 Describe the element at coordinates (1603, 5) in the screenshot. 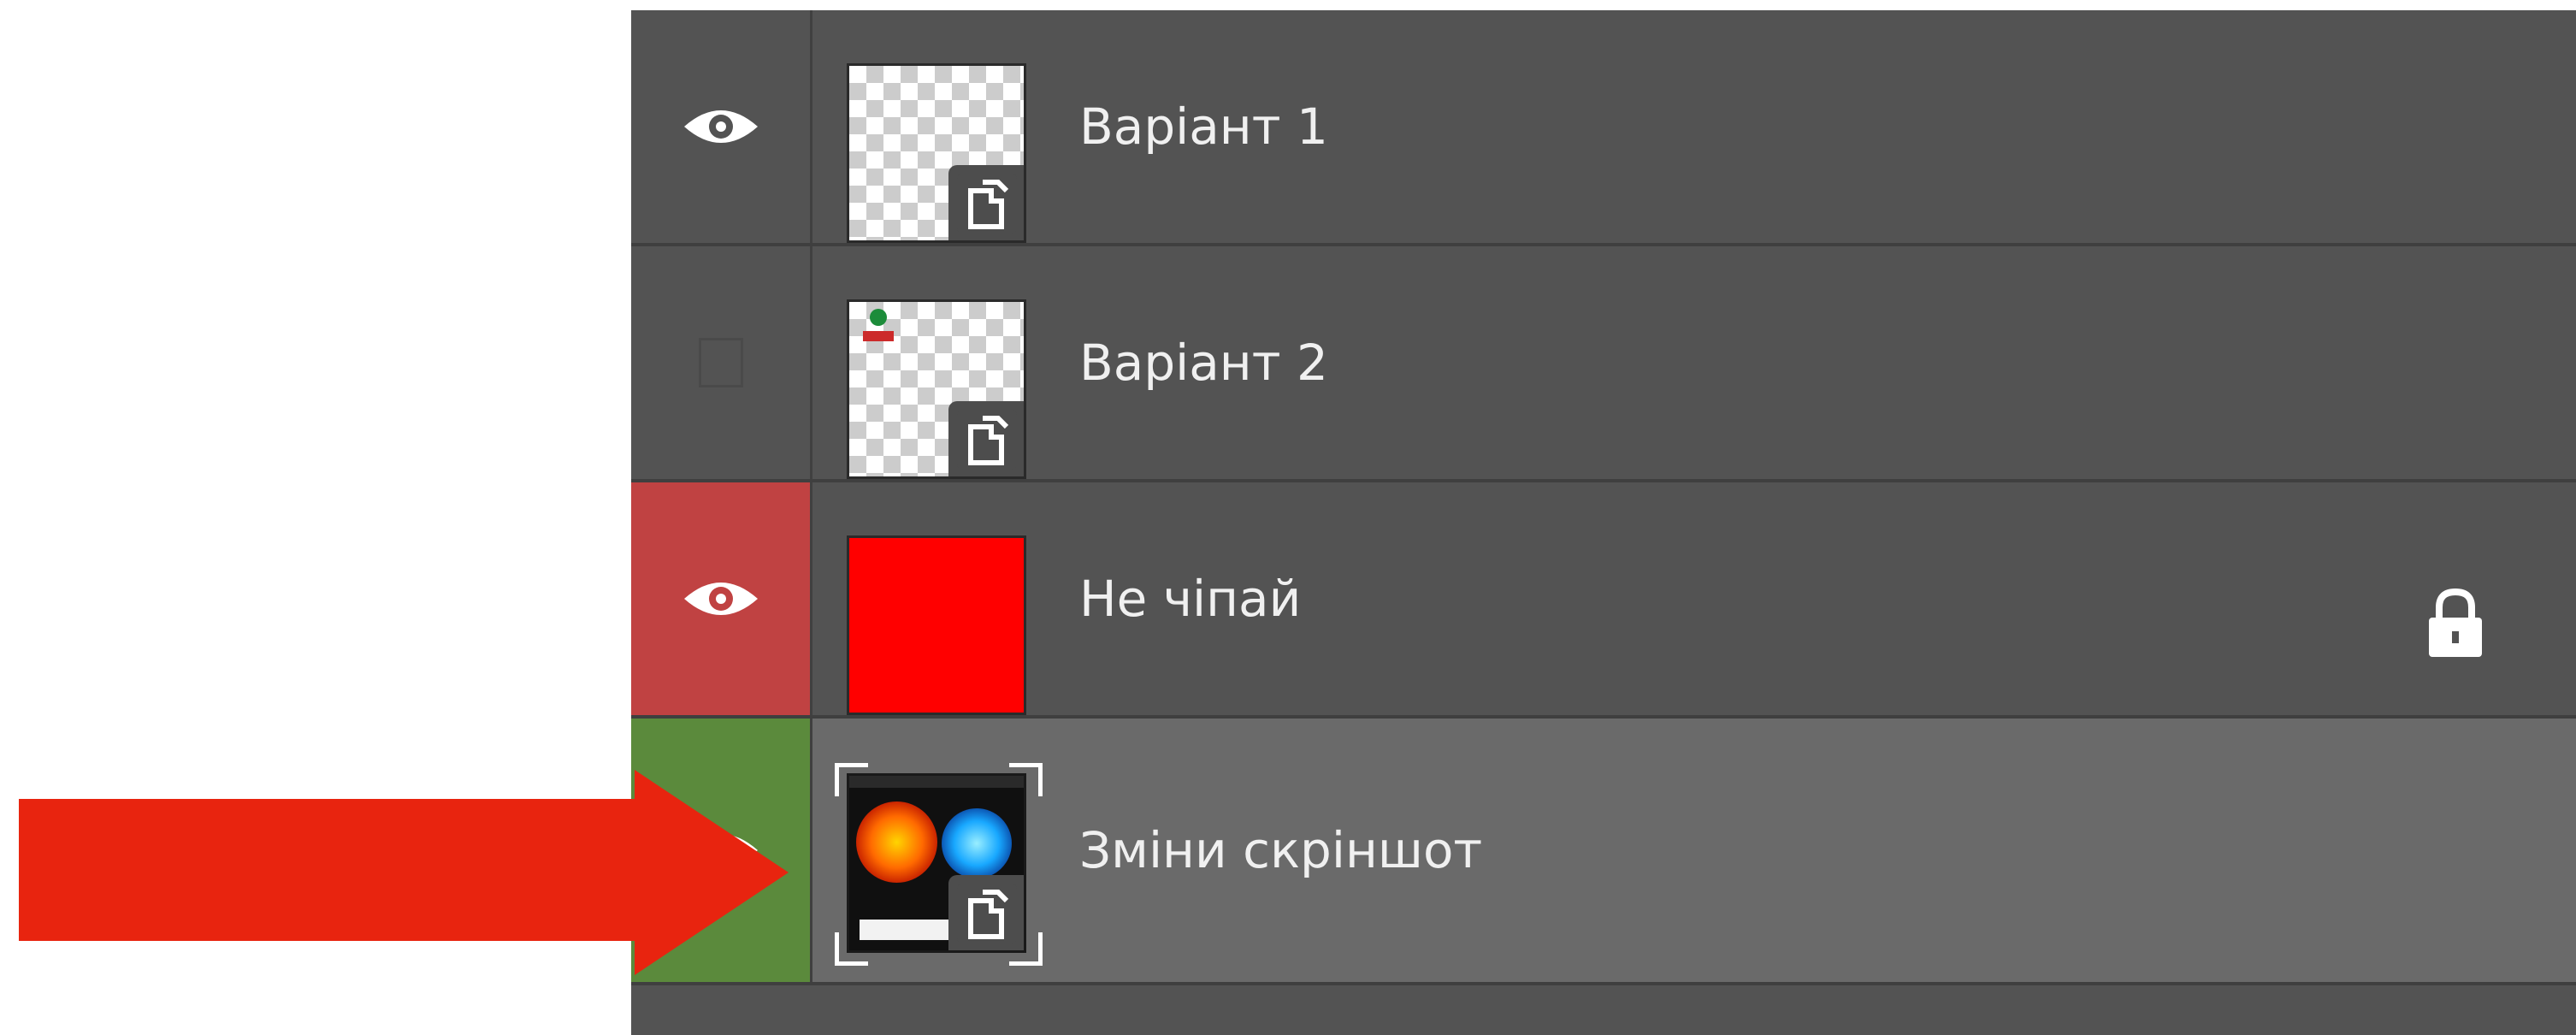

I see `panel-top-edge` at that location.